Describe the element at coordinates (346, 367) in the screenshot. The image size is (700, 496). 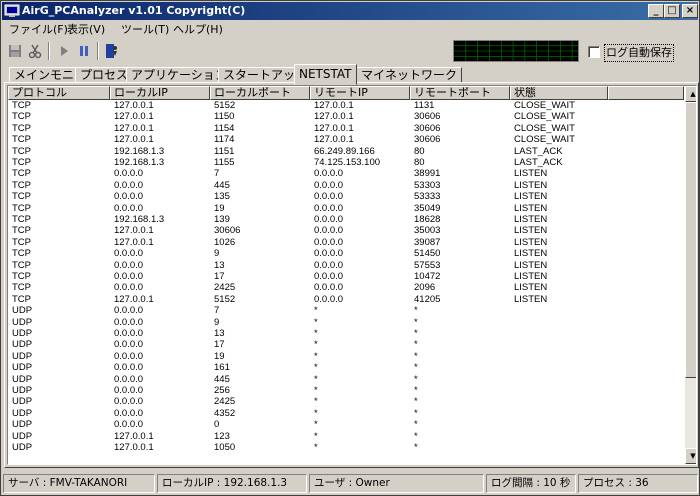
I see `table-row: UDP 0.0.0.0 161 * *` at that location.